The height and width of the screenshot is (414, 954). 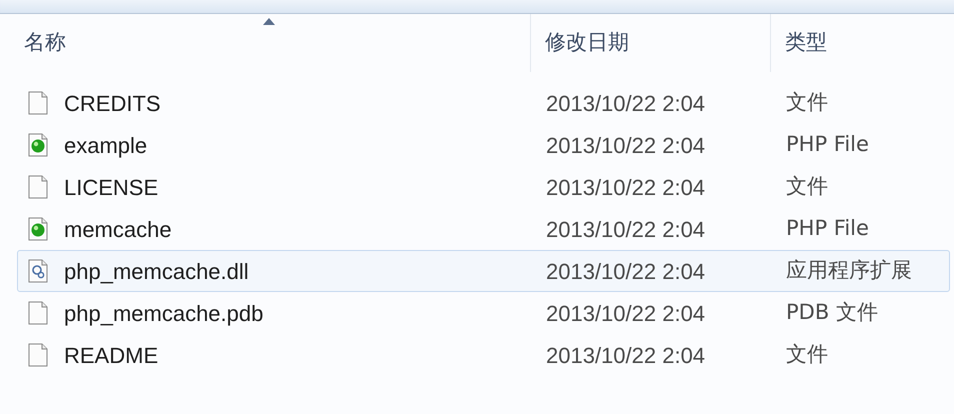 I want to click on file-row: php_memcache.dll 2013/10/22 2:04 应用程序扩展, so click(x=483, y=271).